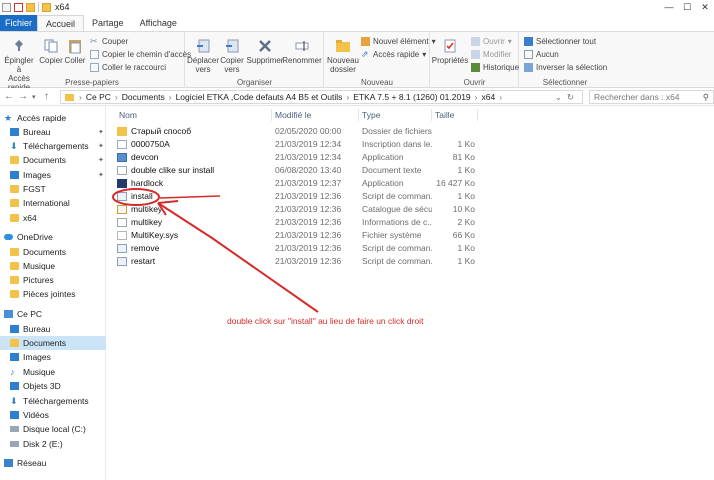 This screenshot has width=714, height=480. I want to click on move-to-button: Déplacer vers, so click(203, 56).